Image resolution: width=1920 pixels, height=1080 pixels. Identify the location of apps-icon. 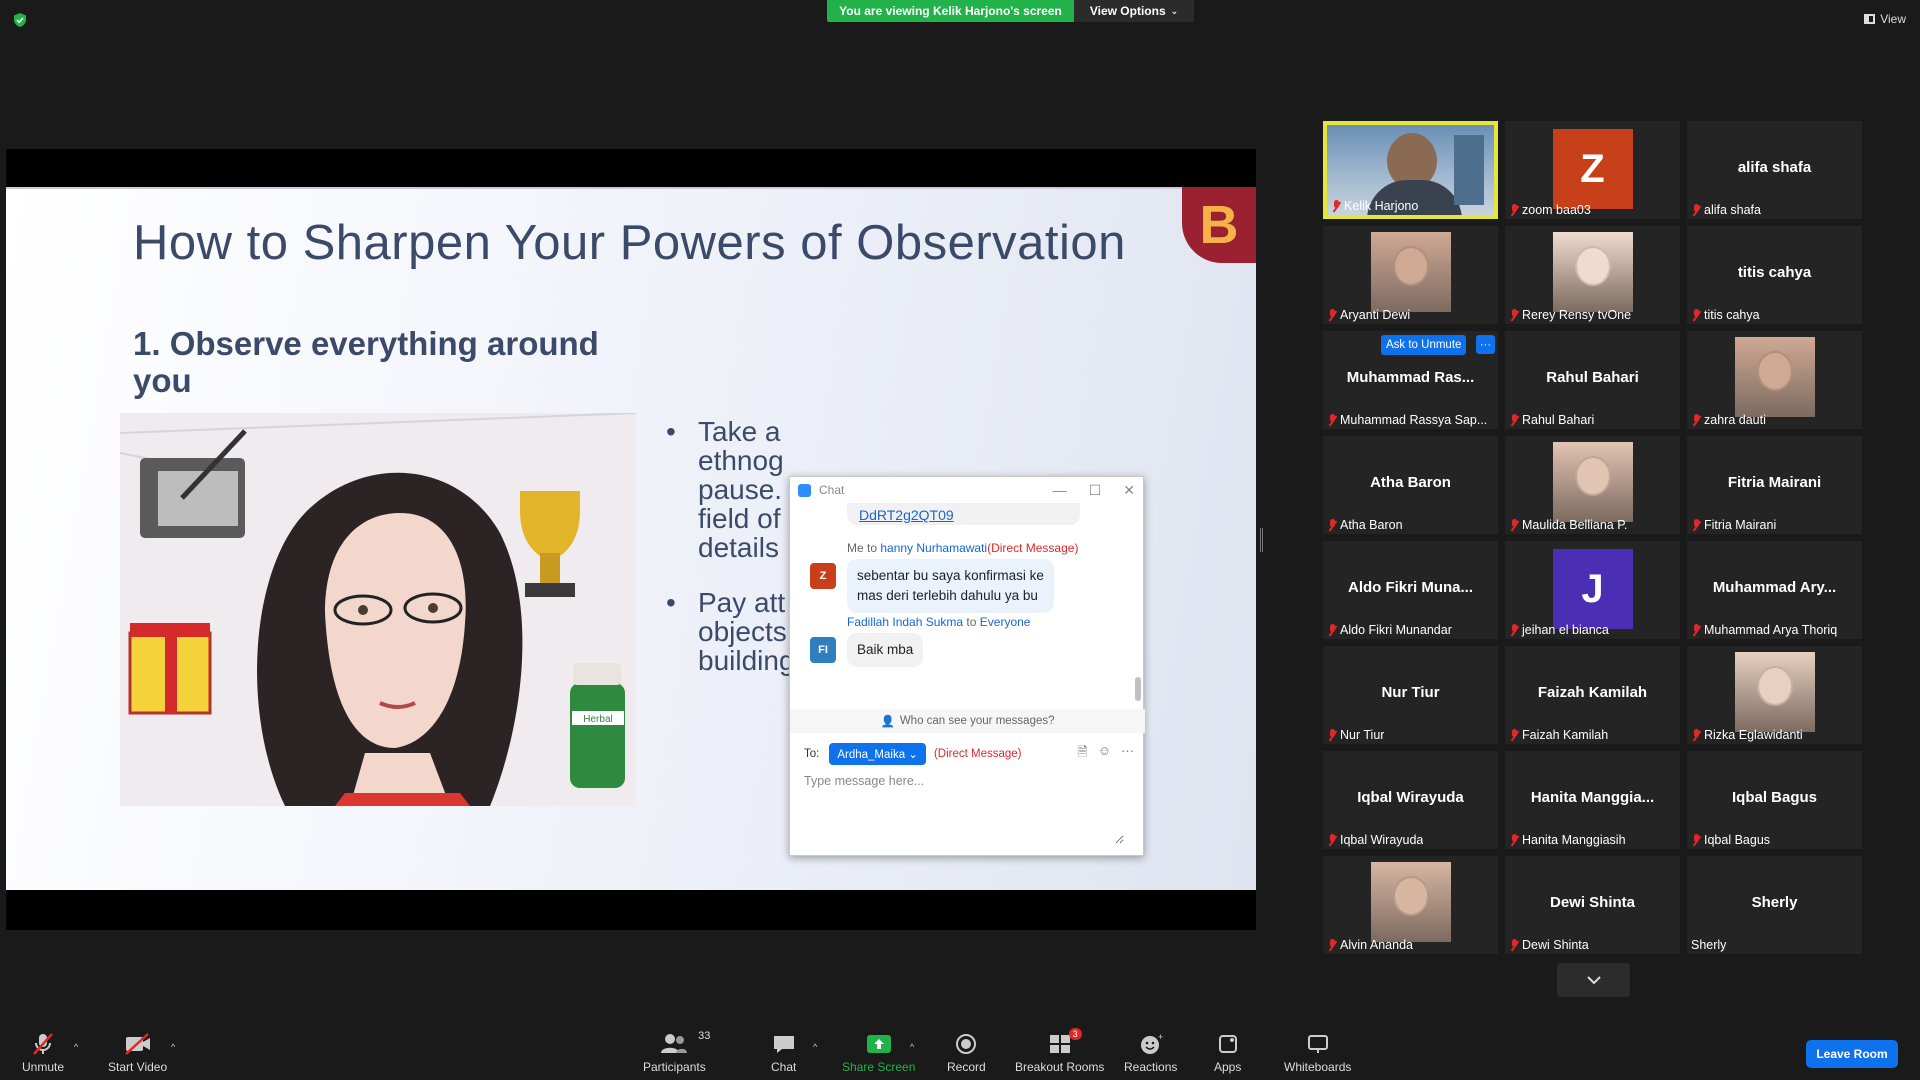
(1227, 1044).